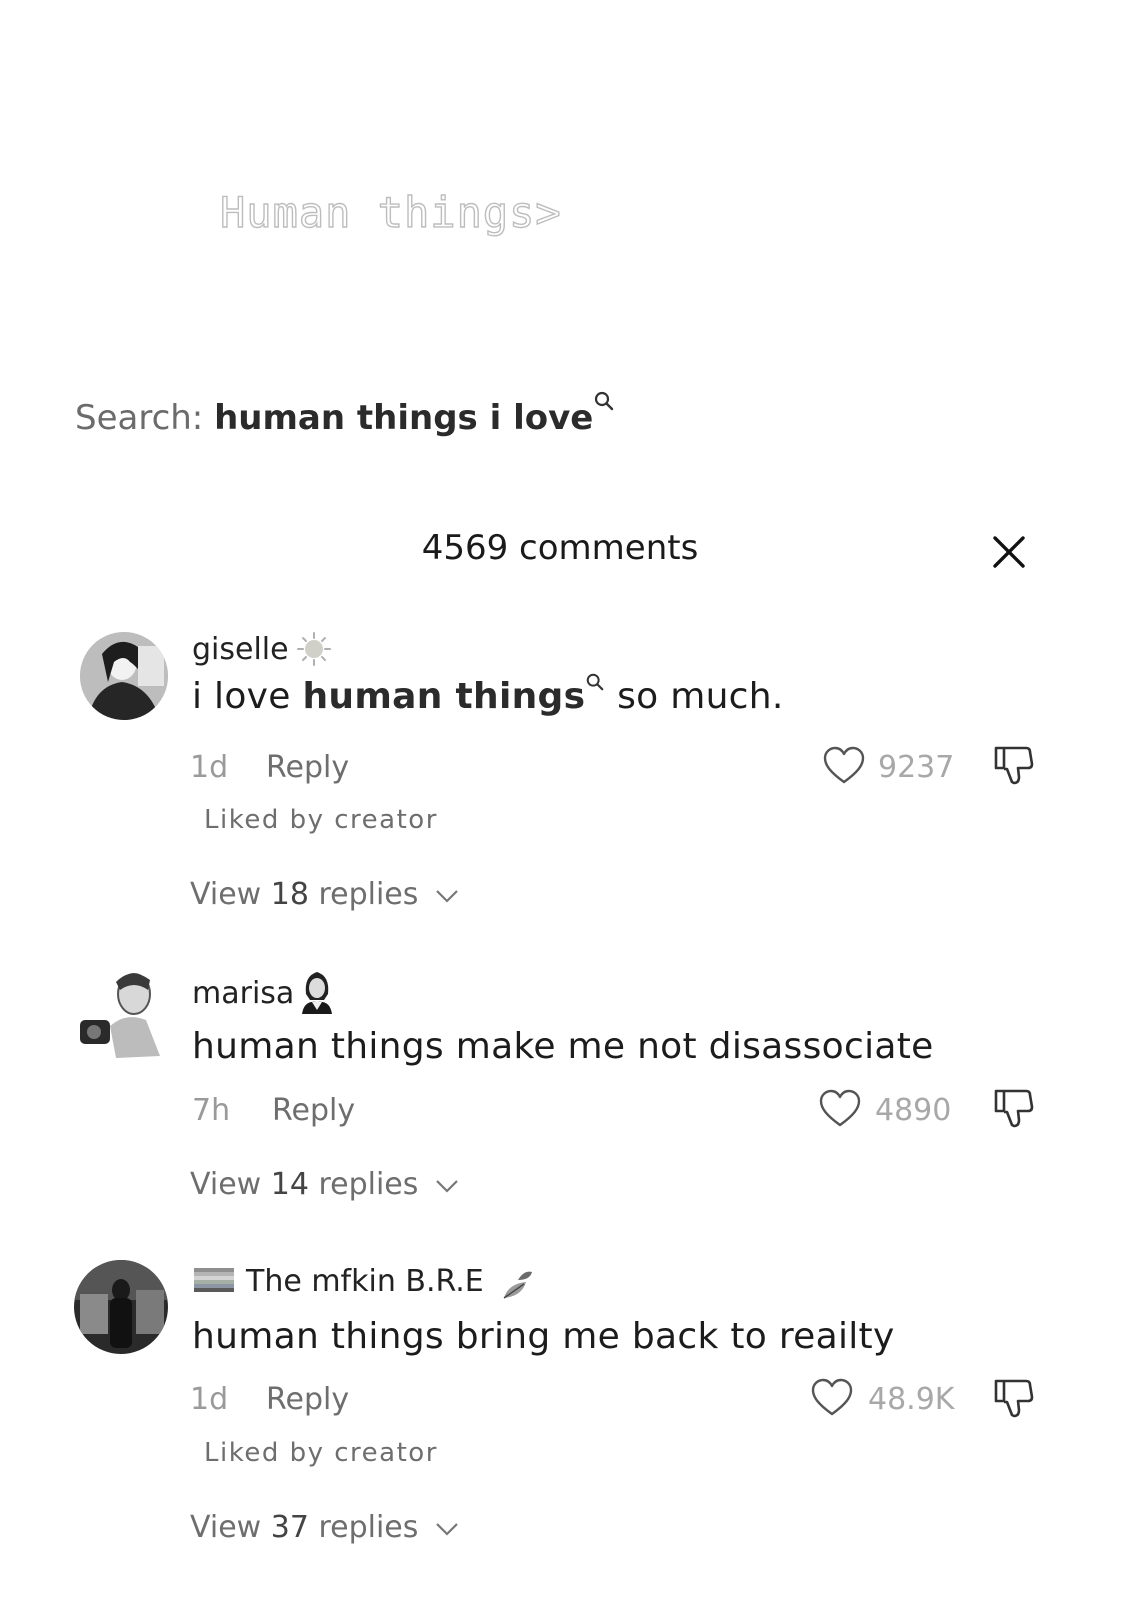 The image size is (1145, 1600). I want to click on comment-time: 7h, so click(211, 1110).